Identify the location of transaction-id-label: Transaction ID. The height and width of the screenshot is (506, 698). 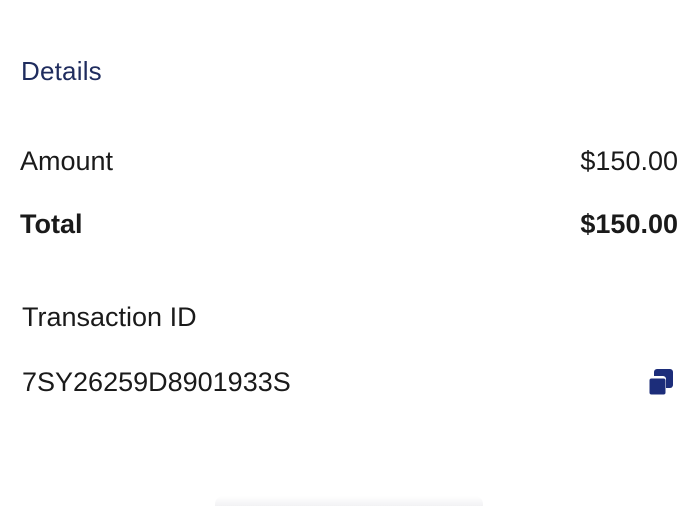
(109, 317).